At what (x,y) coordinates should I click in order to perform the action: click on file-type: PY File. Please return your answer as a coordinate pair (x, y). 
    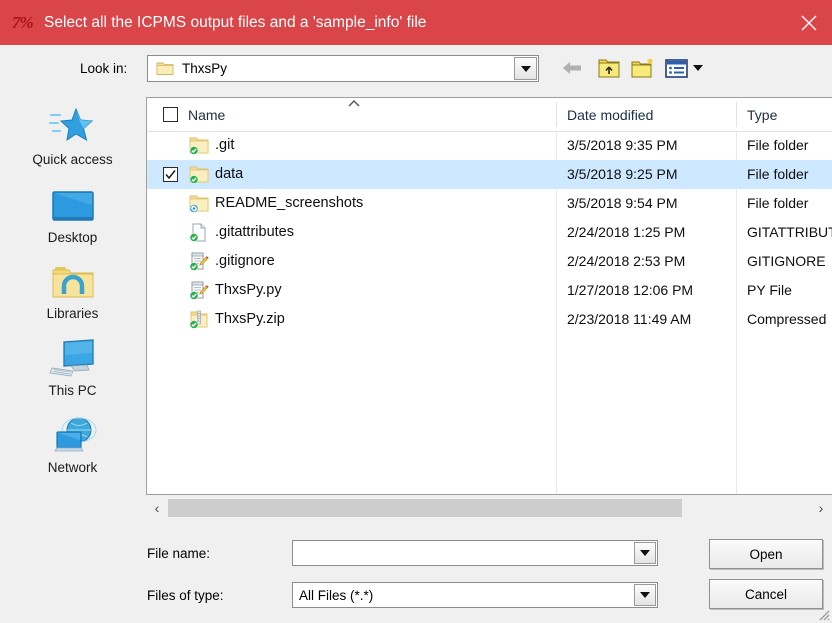
    Looking at the image, I should click on (769, 290).